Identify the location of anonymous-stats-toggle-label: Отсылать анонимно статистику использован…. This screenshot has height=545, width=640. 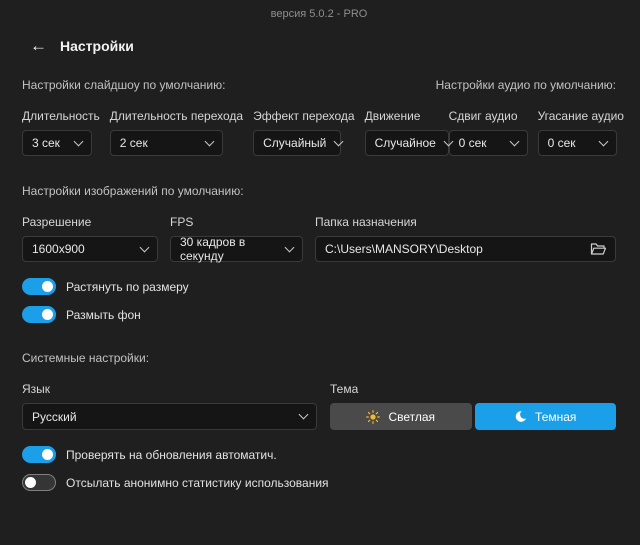
(197, 482).